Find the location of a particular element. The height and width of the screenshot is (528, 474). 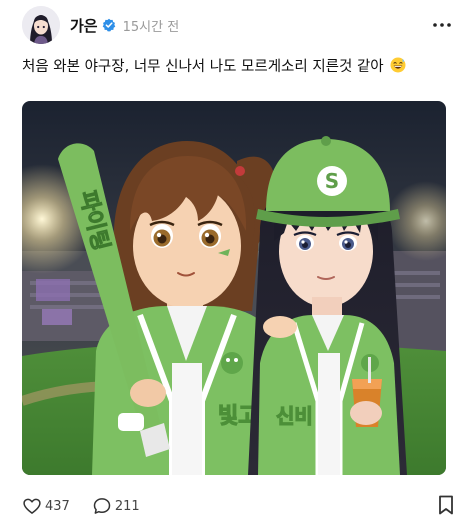

grinning-sweat-emoji-icon is located at coordinates (398, 65).